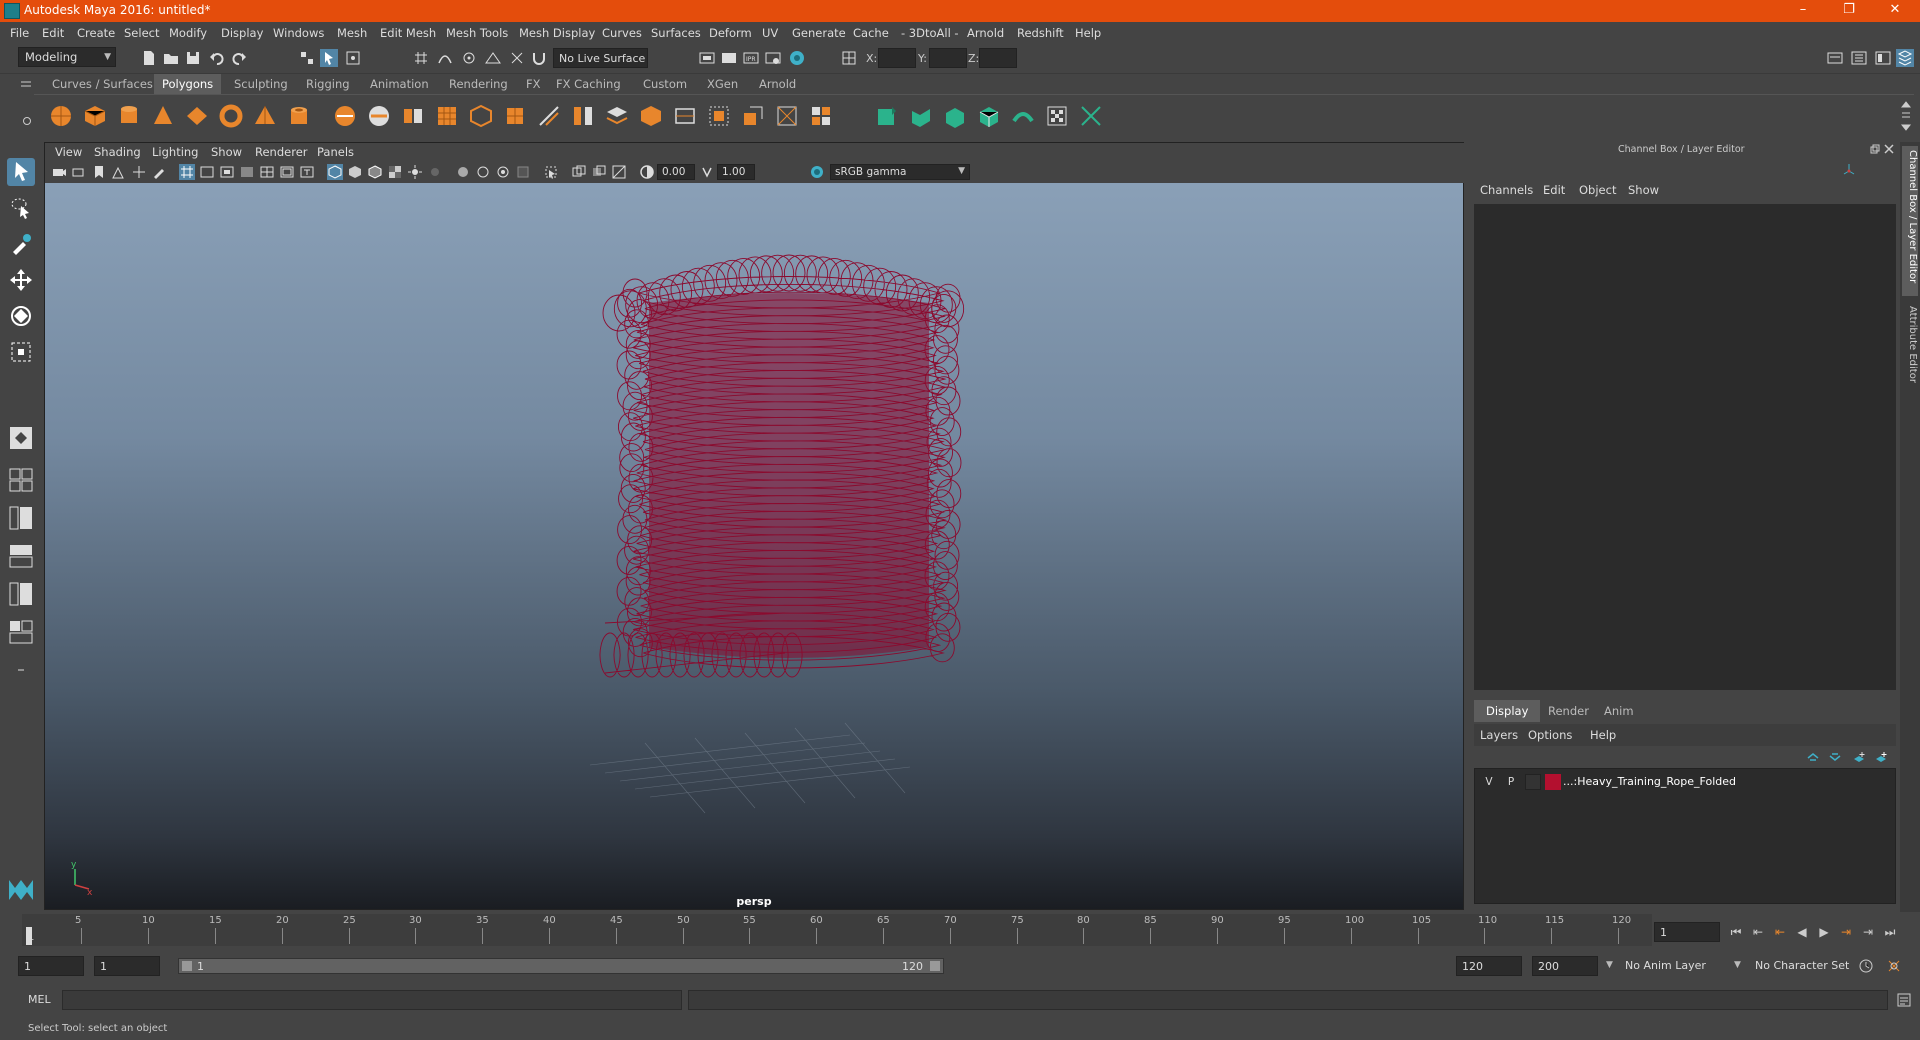 This screenshot has width=1920, height=1040. What do you see at coordinates (102, 84) in the screenshot?
I see `tab-curves-surfaces: Curves / Surfaces` at bounding box center [102, 84].